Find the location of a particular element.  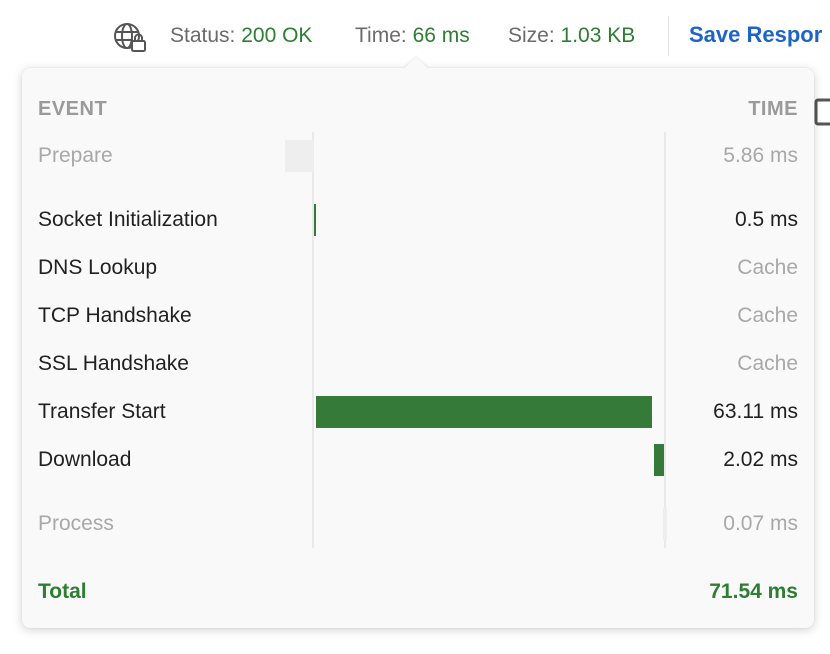

timing-row: Prepare 5.86 ms is located at coordinates (418, 156).